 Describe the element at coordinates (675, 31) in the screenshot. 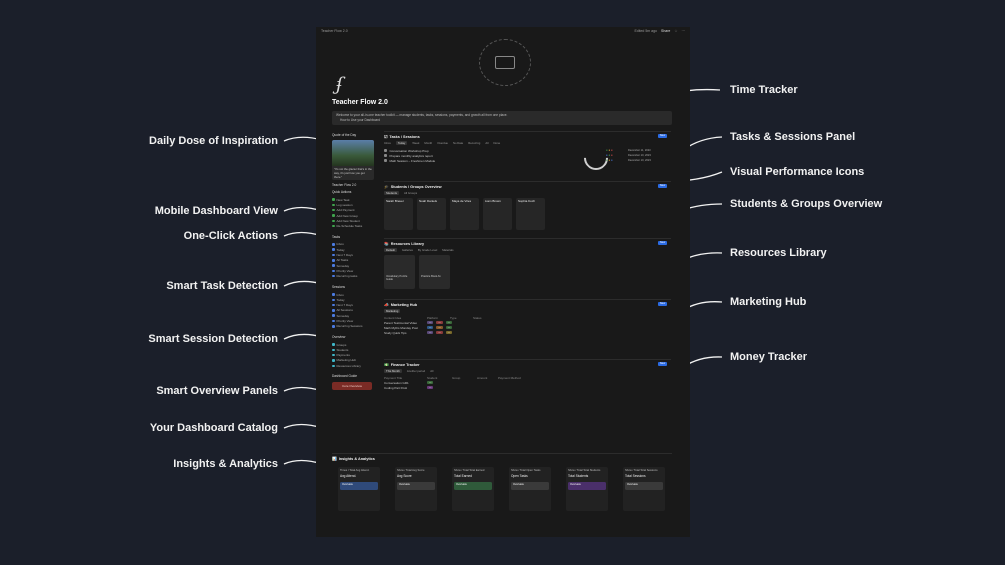

I see `star-icon: ☆` at that location.